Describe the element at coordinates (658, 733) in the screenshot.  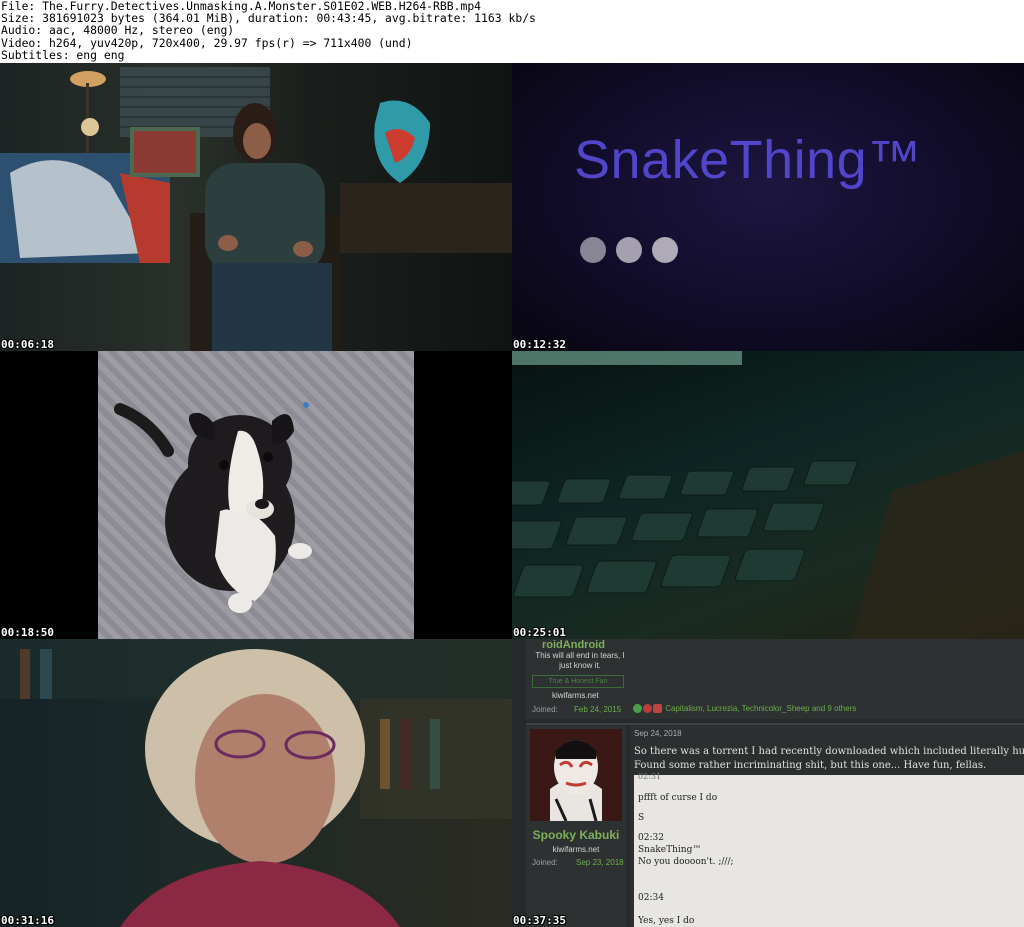
I see `post-date: Sep 24, 2018` at that location.